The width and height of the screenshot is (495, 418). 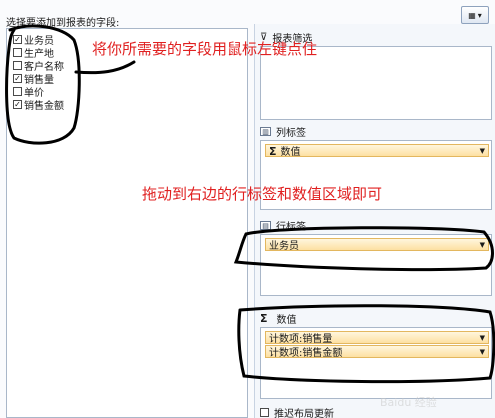 I want to click on annotation-select-hint: 将你所需要的字段用鼠标左键点住, so click(x=205, y=49).